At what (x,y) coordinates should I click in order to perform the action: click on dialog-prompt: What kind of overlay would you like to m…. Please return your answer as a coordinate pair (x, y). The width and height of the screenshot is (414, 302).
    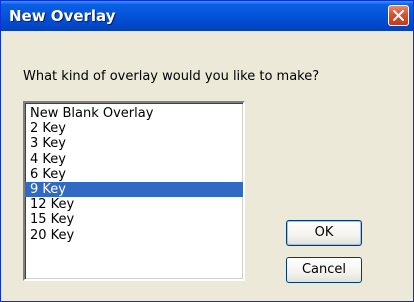
    Looking at the image, I should click on (171, 76).